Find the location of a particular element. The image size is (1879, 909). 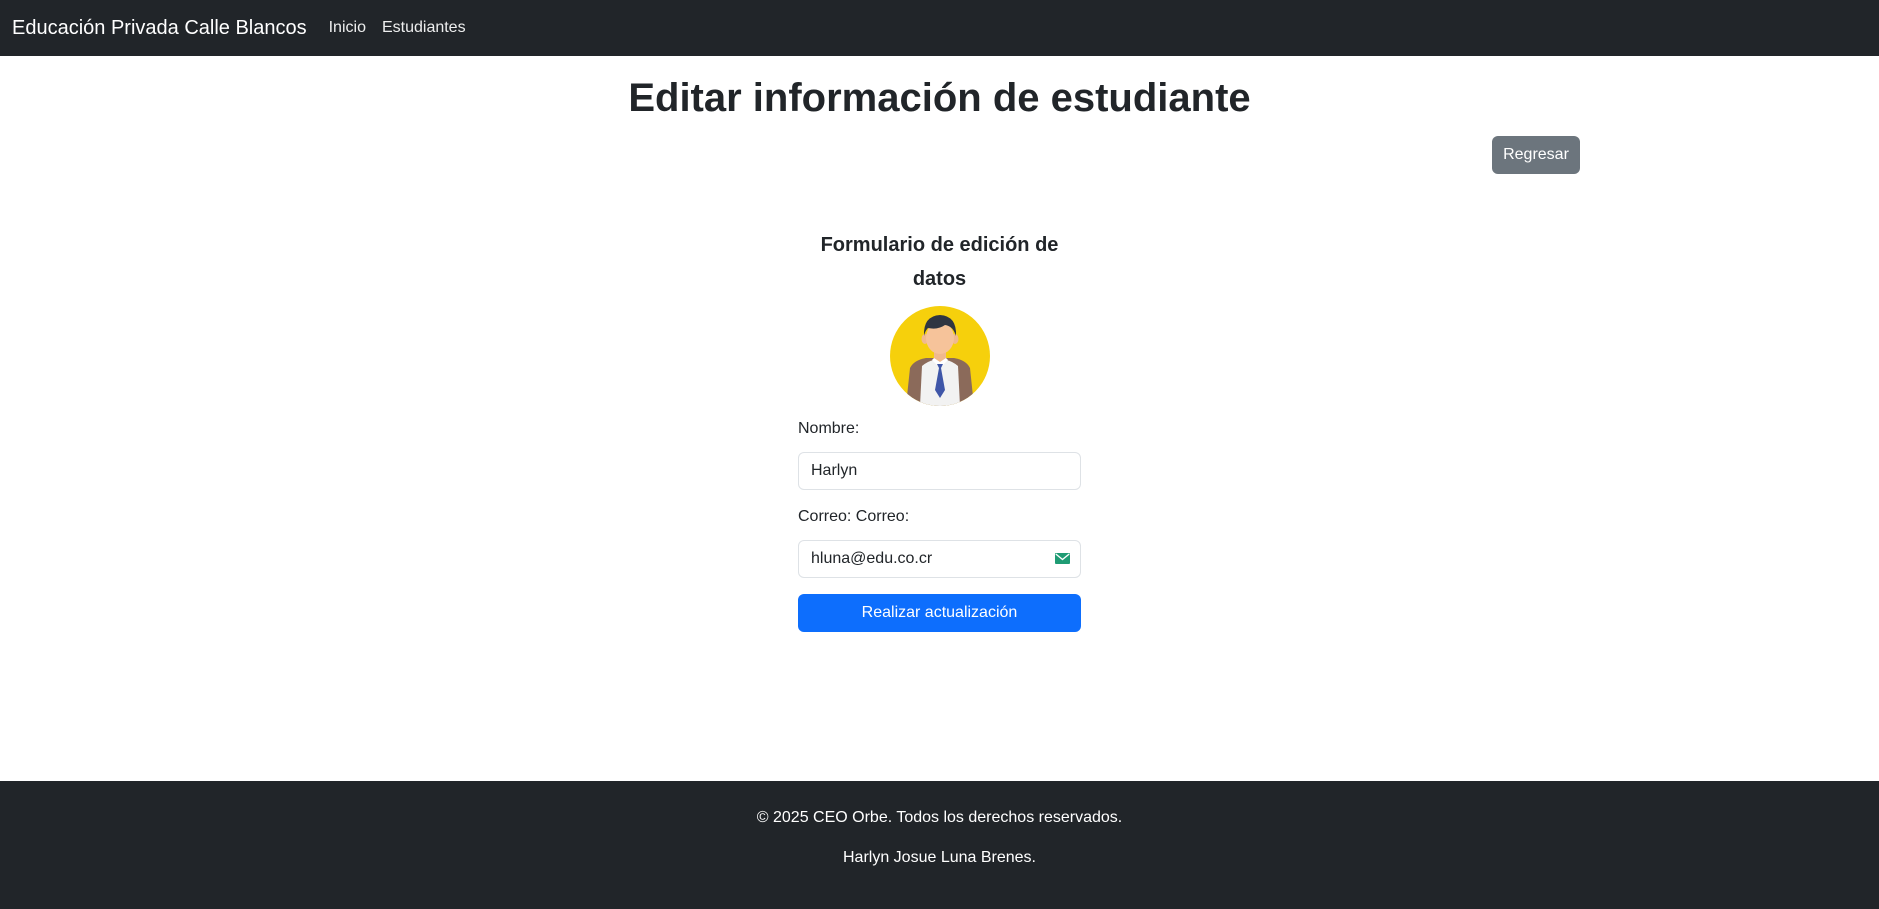

email-input is located at coordinates (939, 559).